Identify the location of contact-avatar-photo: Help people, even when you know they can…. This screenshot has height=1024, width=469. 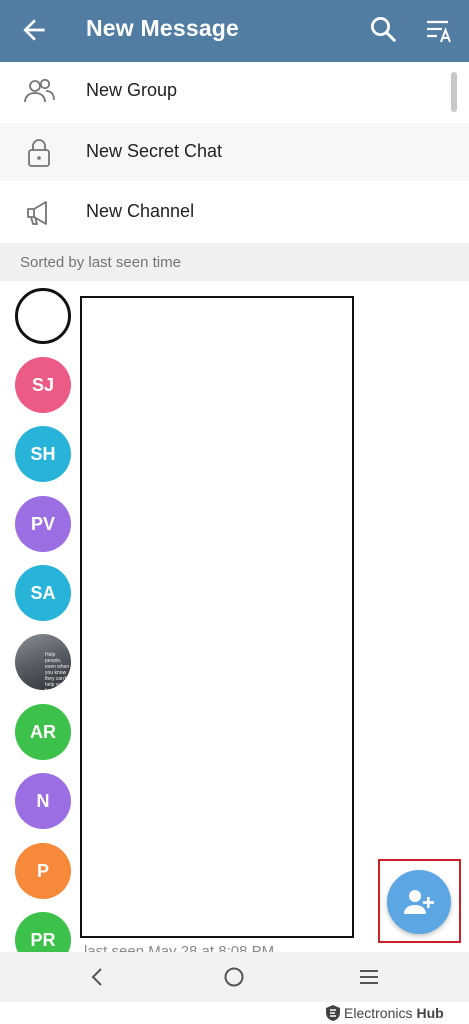
(43, 662).